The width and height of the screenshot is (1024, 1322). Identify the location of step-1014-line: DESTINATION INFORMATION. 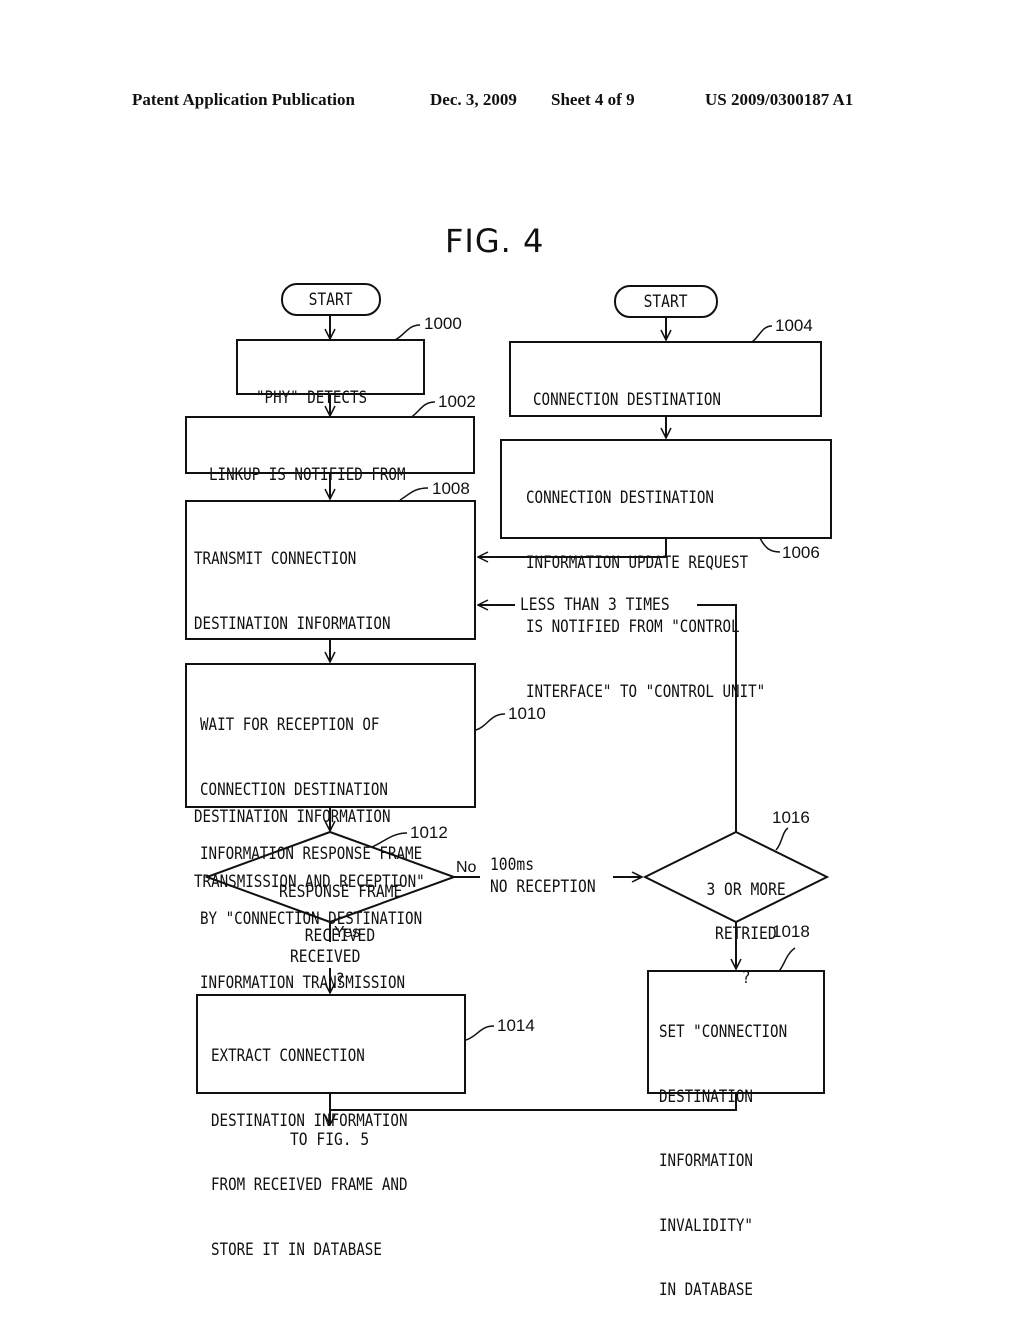
(309, 1120).